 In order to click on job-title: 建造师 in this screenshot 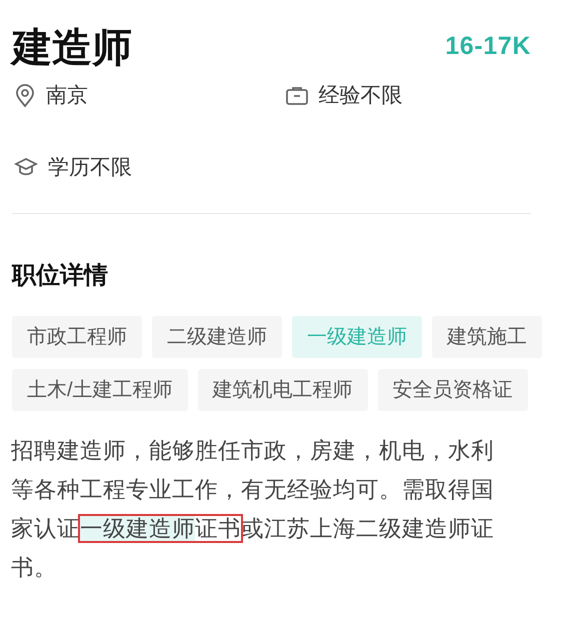, I will do `click(72, 48)`.